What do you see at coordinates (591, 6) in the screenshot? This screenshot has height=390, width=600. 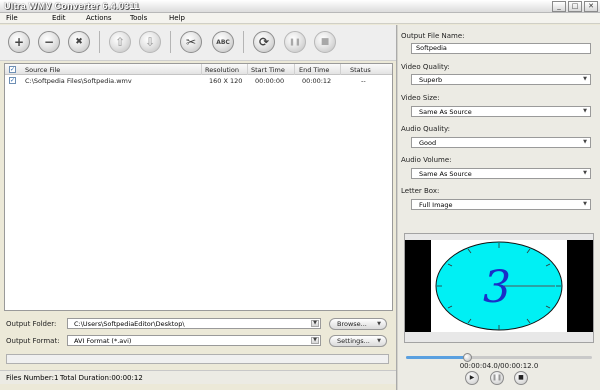 I see `close-icon: ✕` at bounding box center [591, 6].